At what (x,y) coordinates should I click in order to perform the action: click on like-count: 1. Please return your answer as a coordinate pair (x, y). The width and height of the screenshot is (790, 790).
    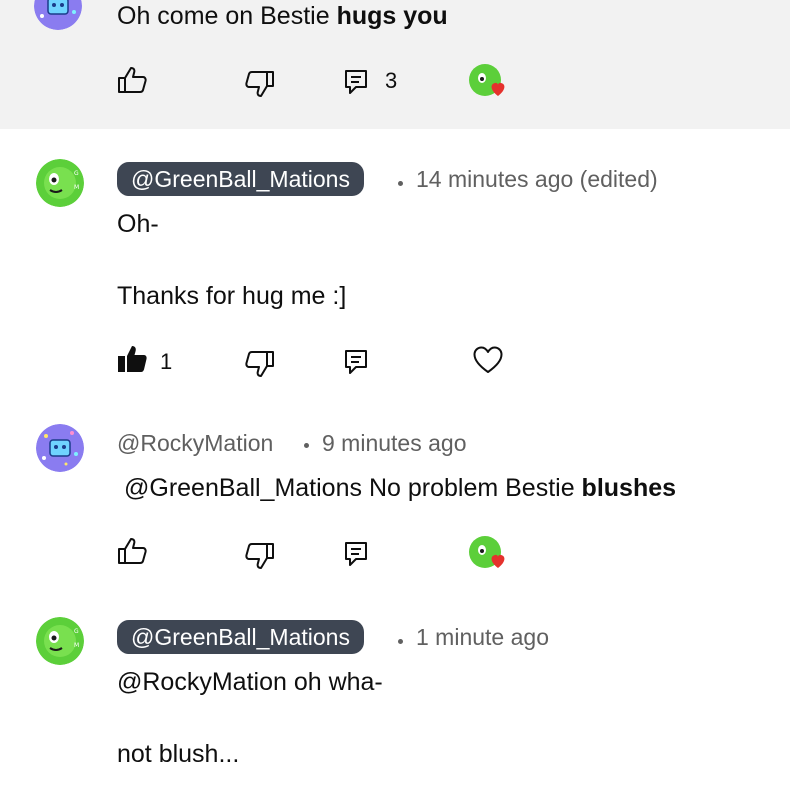
    Looking at the image, I should click on (166, 361).